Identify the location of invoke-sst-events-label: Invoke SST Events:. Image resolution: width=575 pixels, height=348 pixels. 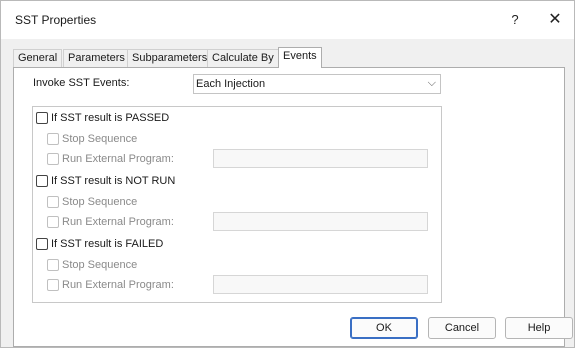
(81, 83).